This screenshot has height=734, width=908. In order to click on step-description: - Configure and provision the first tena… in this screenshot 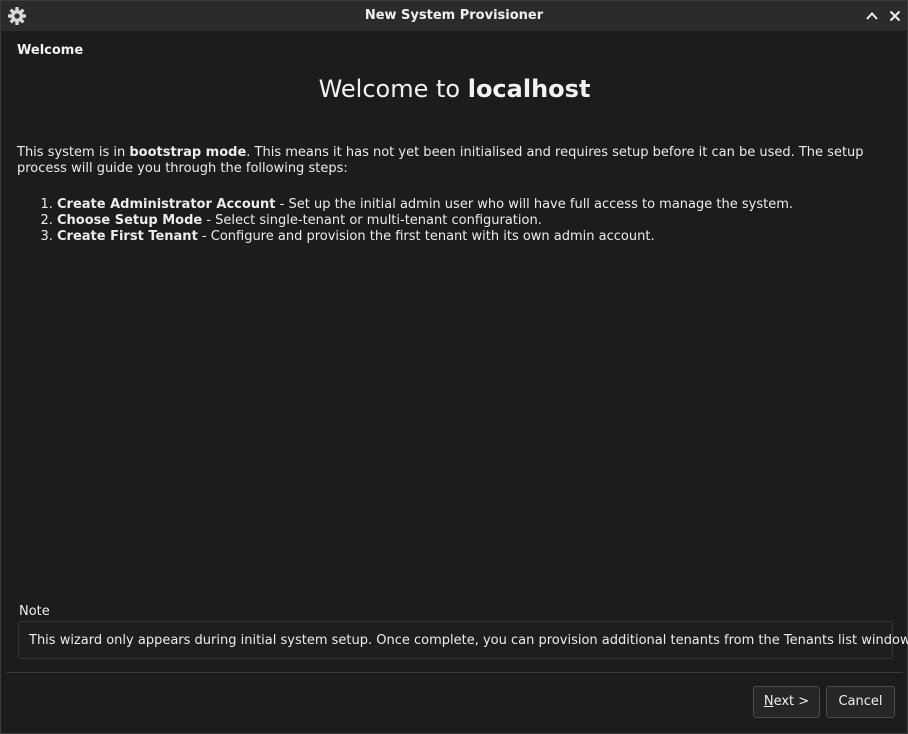, I will do `click(426, 236)`.